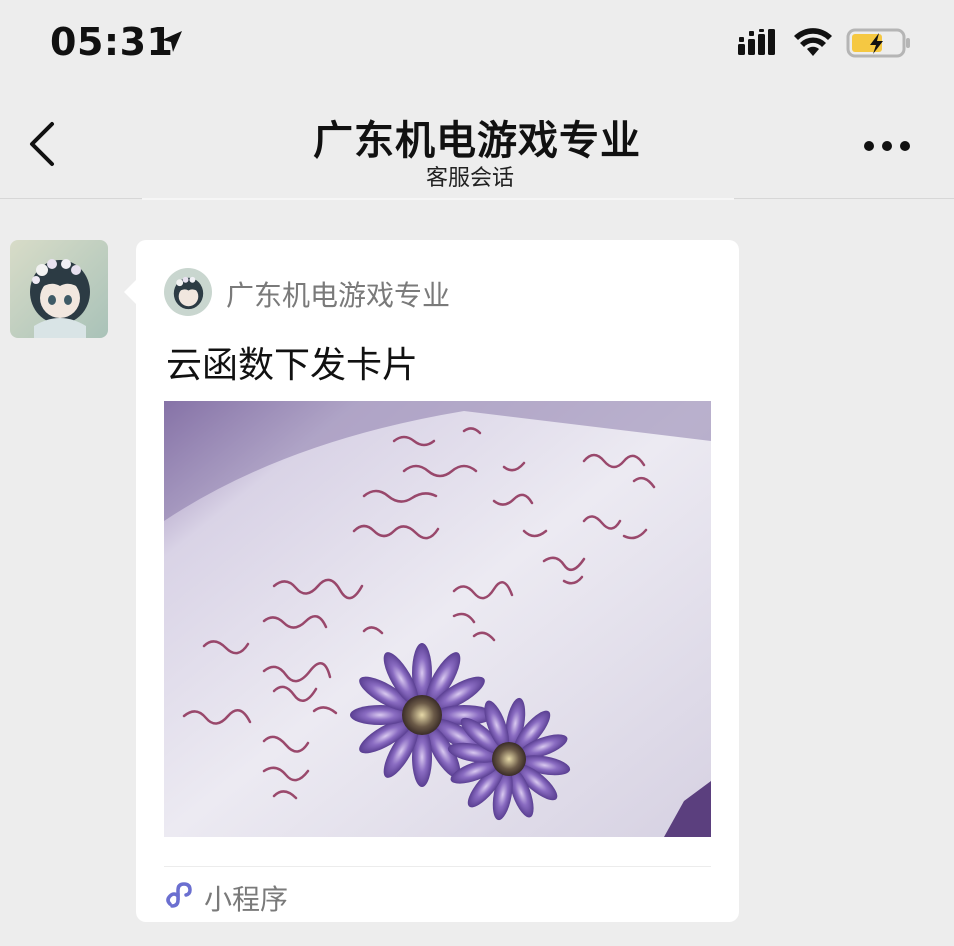 The width and height of the screenshot is (954, 946). Describe the element at coordinates (469, 178) in the screenshot. I see `page-subtitle: 客服会话` at that location.